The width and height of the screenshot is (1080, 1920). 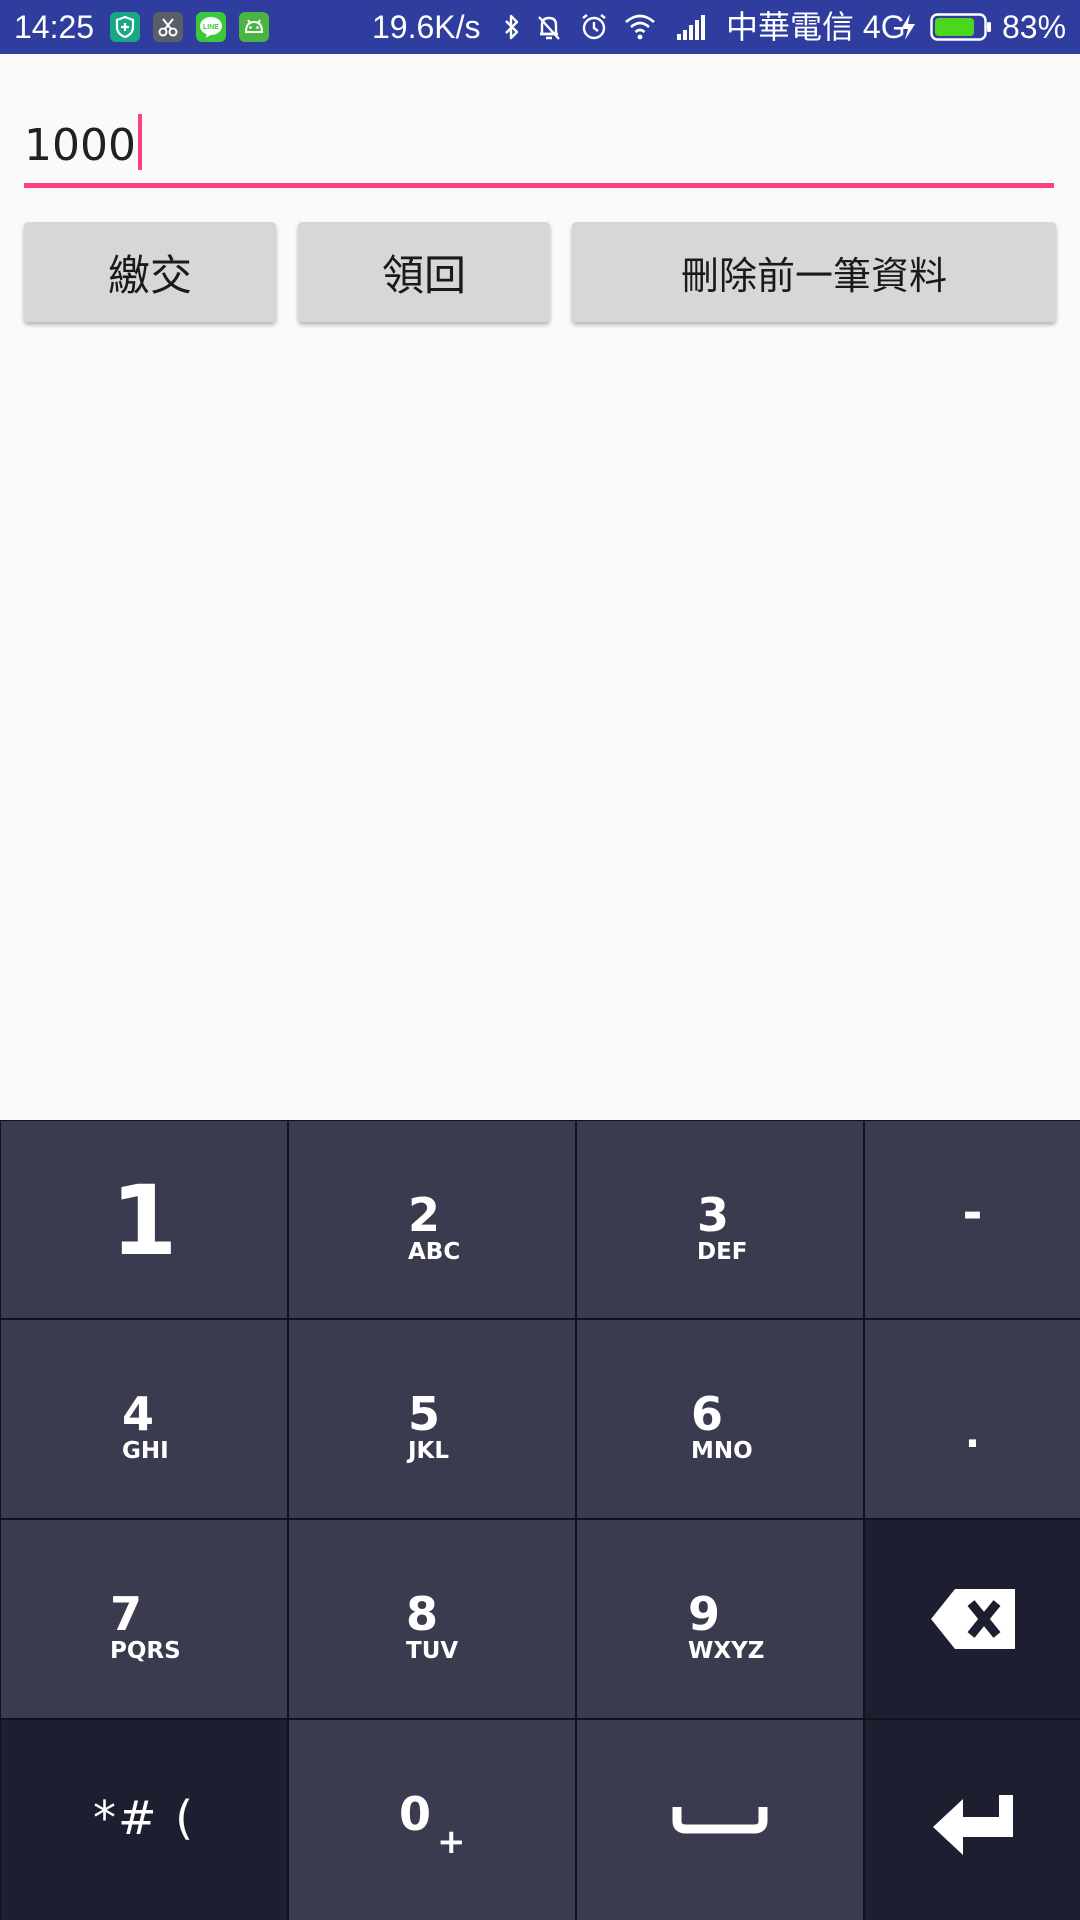 I want to click on android-app-icon, so click(x=254, y=27).